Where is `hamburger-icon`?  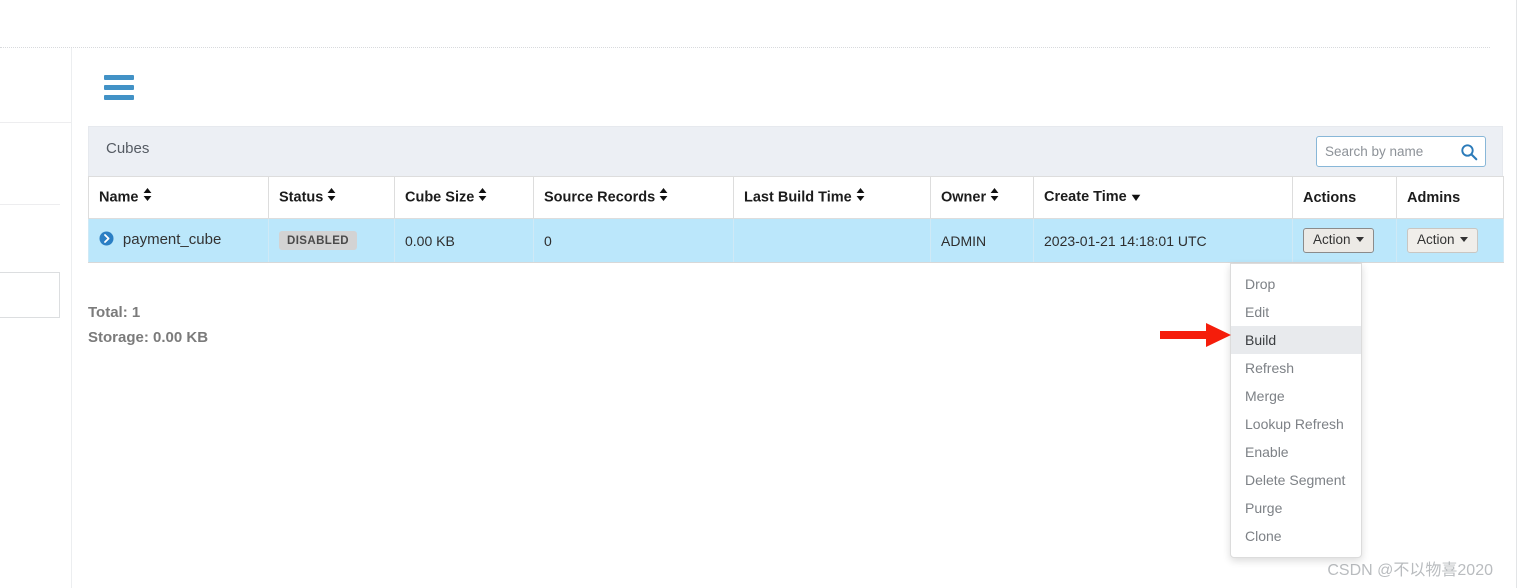
hamburger-icon is located at coordinates (119, 89).